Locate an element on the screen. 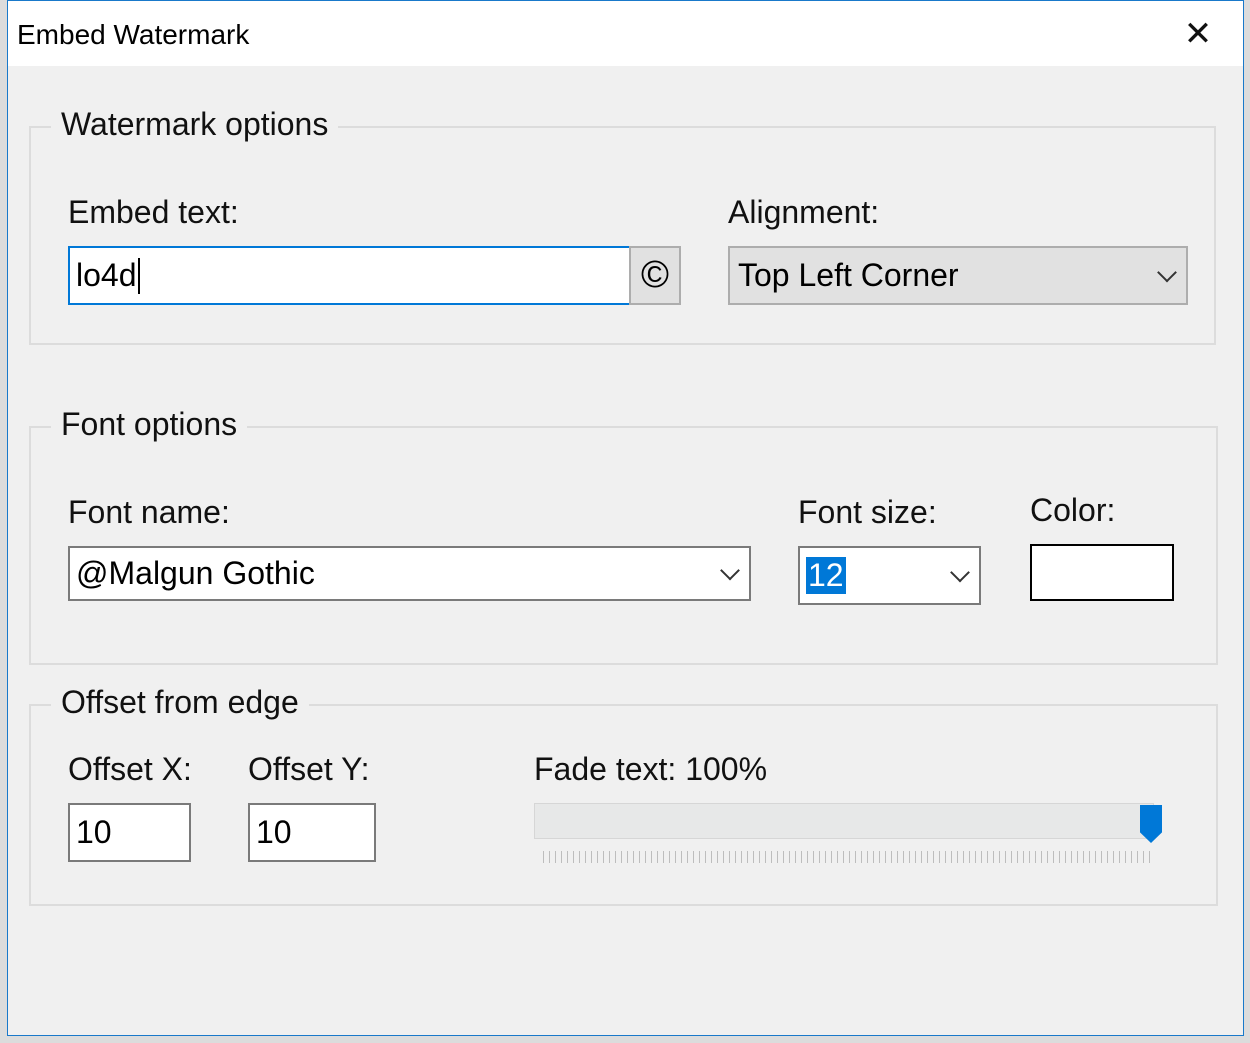  slider-ticks is located at coordinates (849, 857).